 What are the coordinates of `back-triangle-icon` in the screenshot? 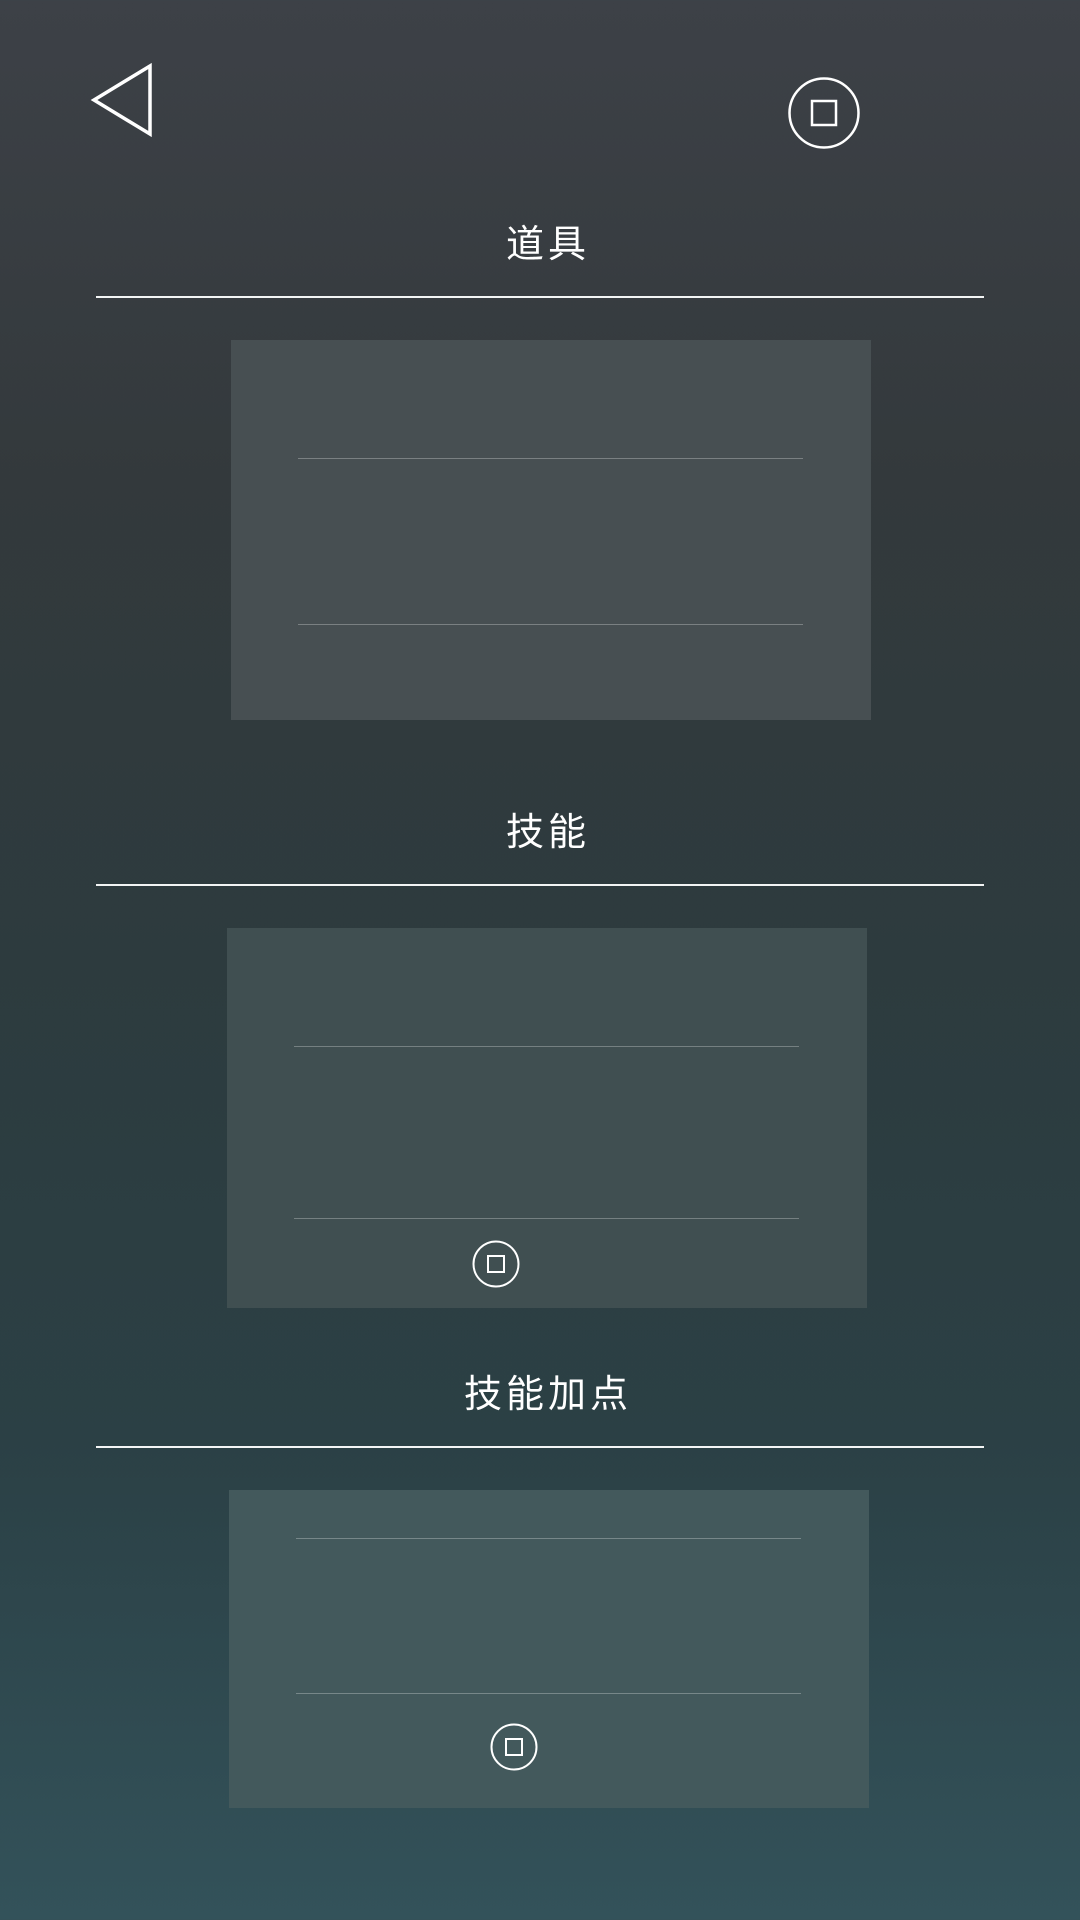 It's located at (121, 100).